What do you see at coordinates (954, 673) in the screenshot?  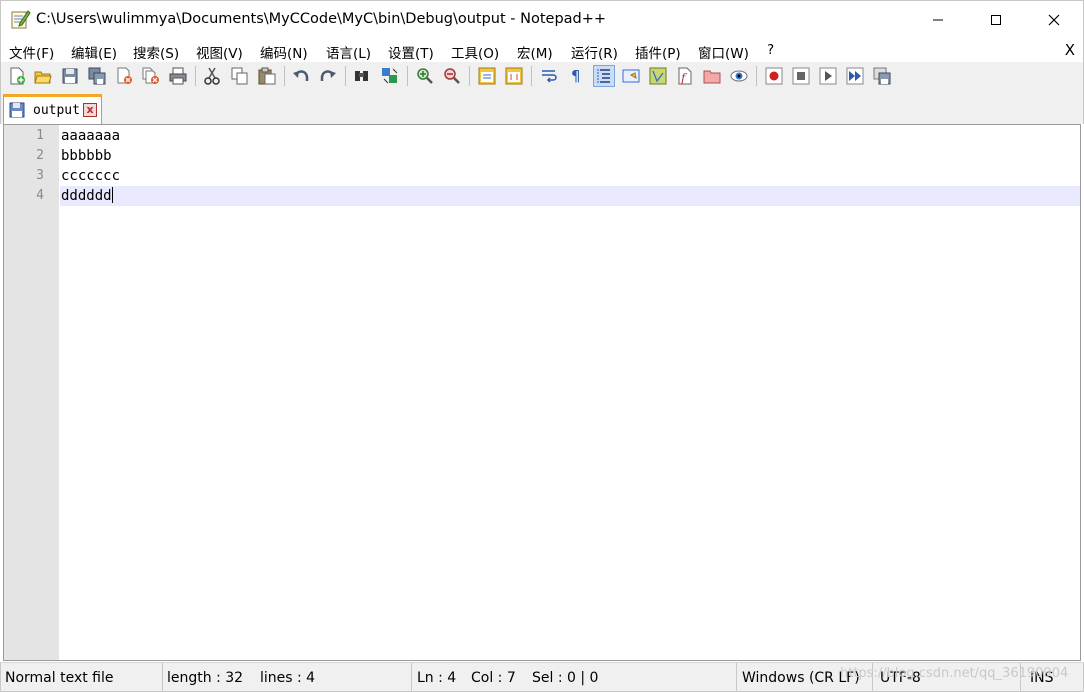 I see `watermark: https://blog.csdn.net/qq_36190904` at bounding box center [954, 673].